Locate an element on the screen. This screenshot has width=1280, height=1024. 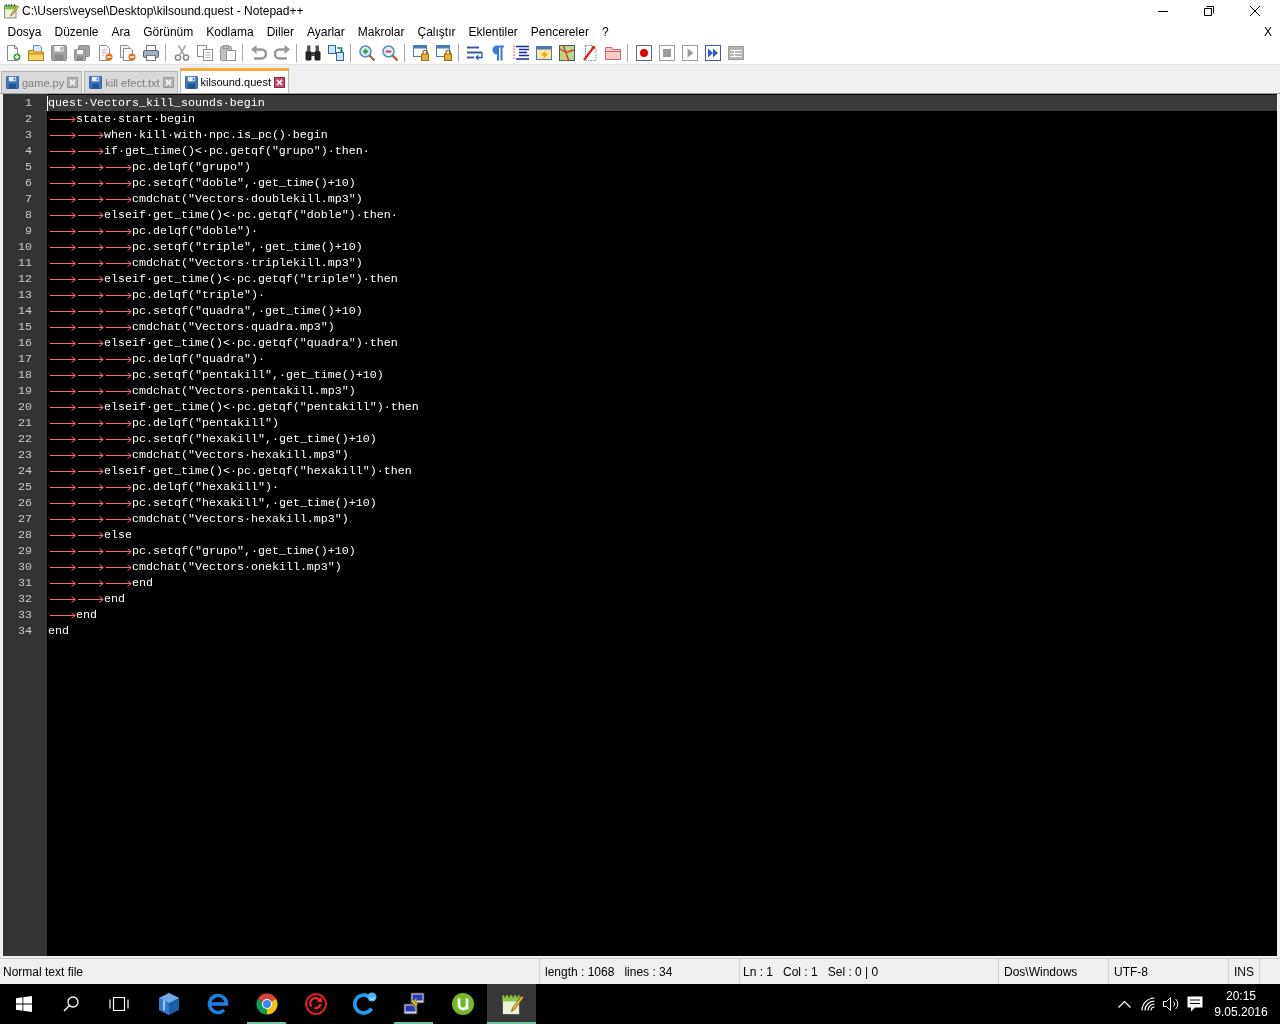
menu-item: ? is located at coordinates (605, 32).